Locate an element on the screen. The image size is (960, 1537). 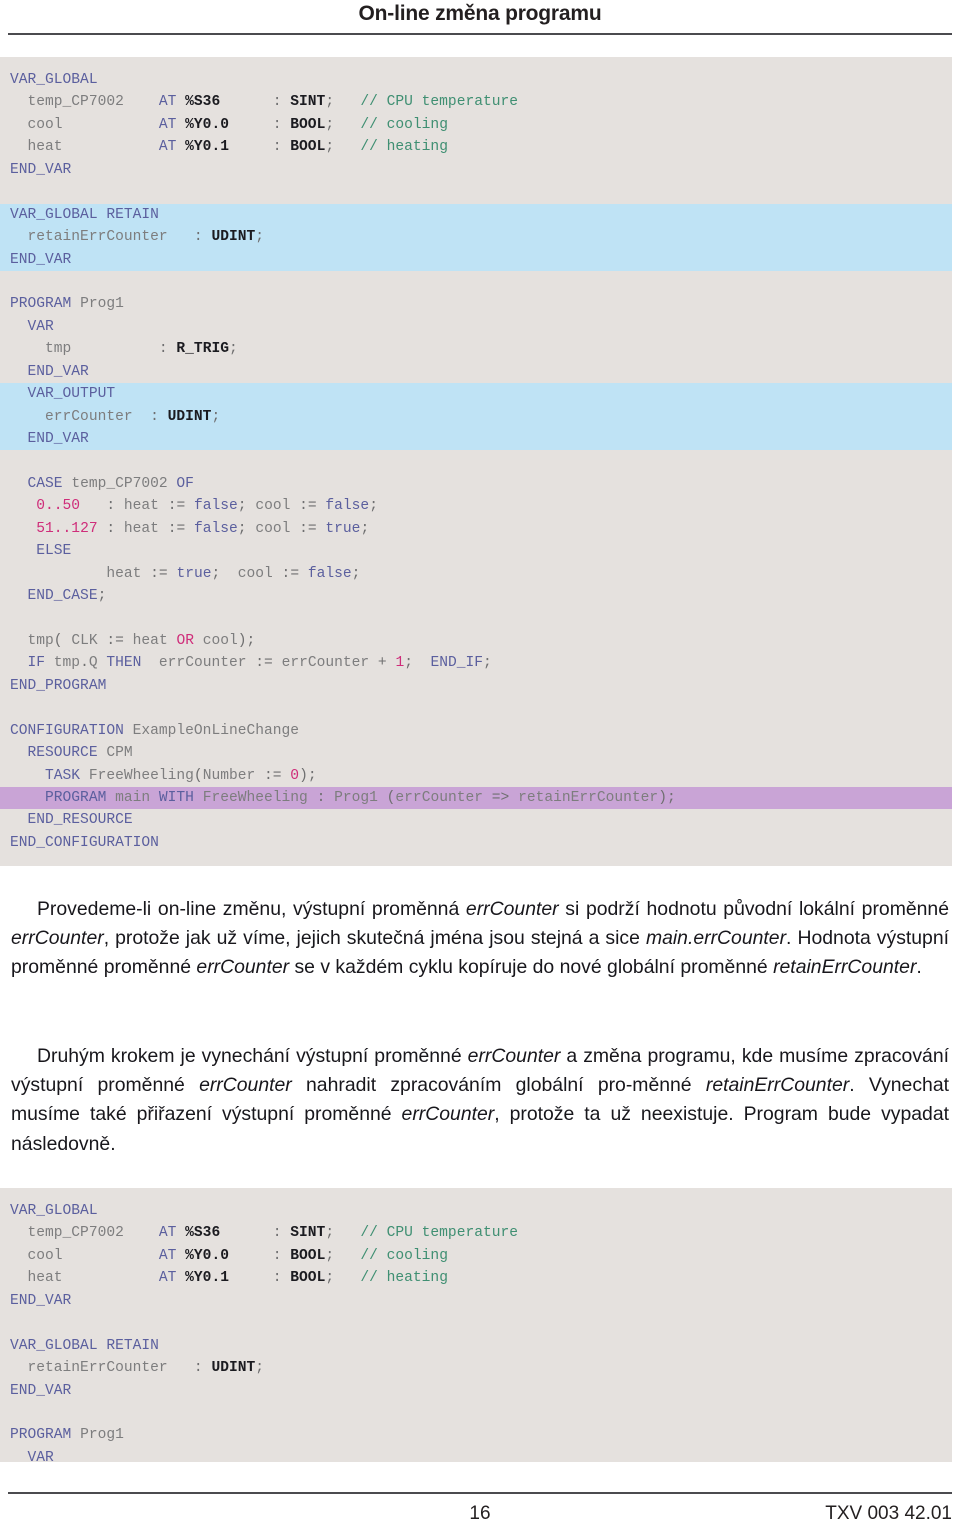
footer-document-code: TXV 003 42.01 is located at coordinates (888, 1513).